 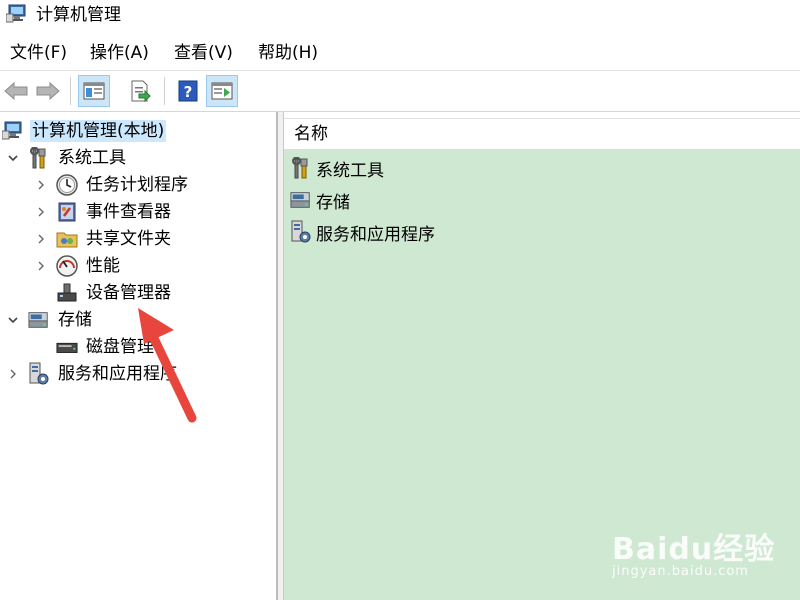 I want to click on help-icon: ?, so click(x=188, y=91).